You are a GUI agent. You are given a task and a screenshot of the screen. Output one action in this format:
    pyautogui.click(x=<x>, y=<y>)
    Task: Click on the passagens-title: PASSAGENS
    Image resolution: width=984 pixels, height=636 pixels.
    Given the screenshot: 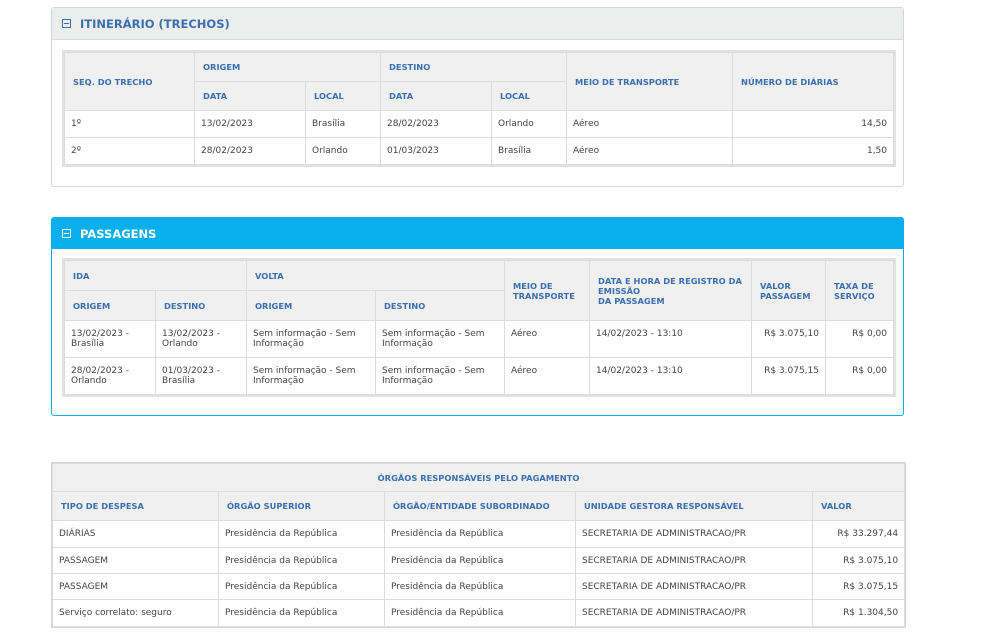 What is the action you would take?
    pyautogui.click(x=118, y=233)
    